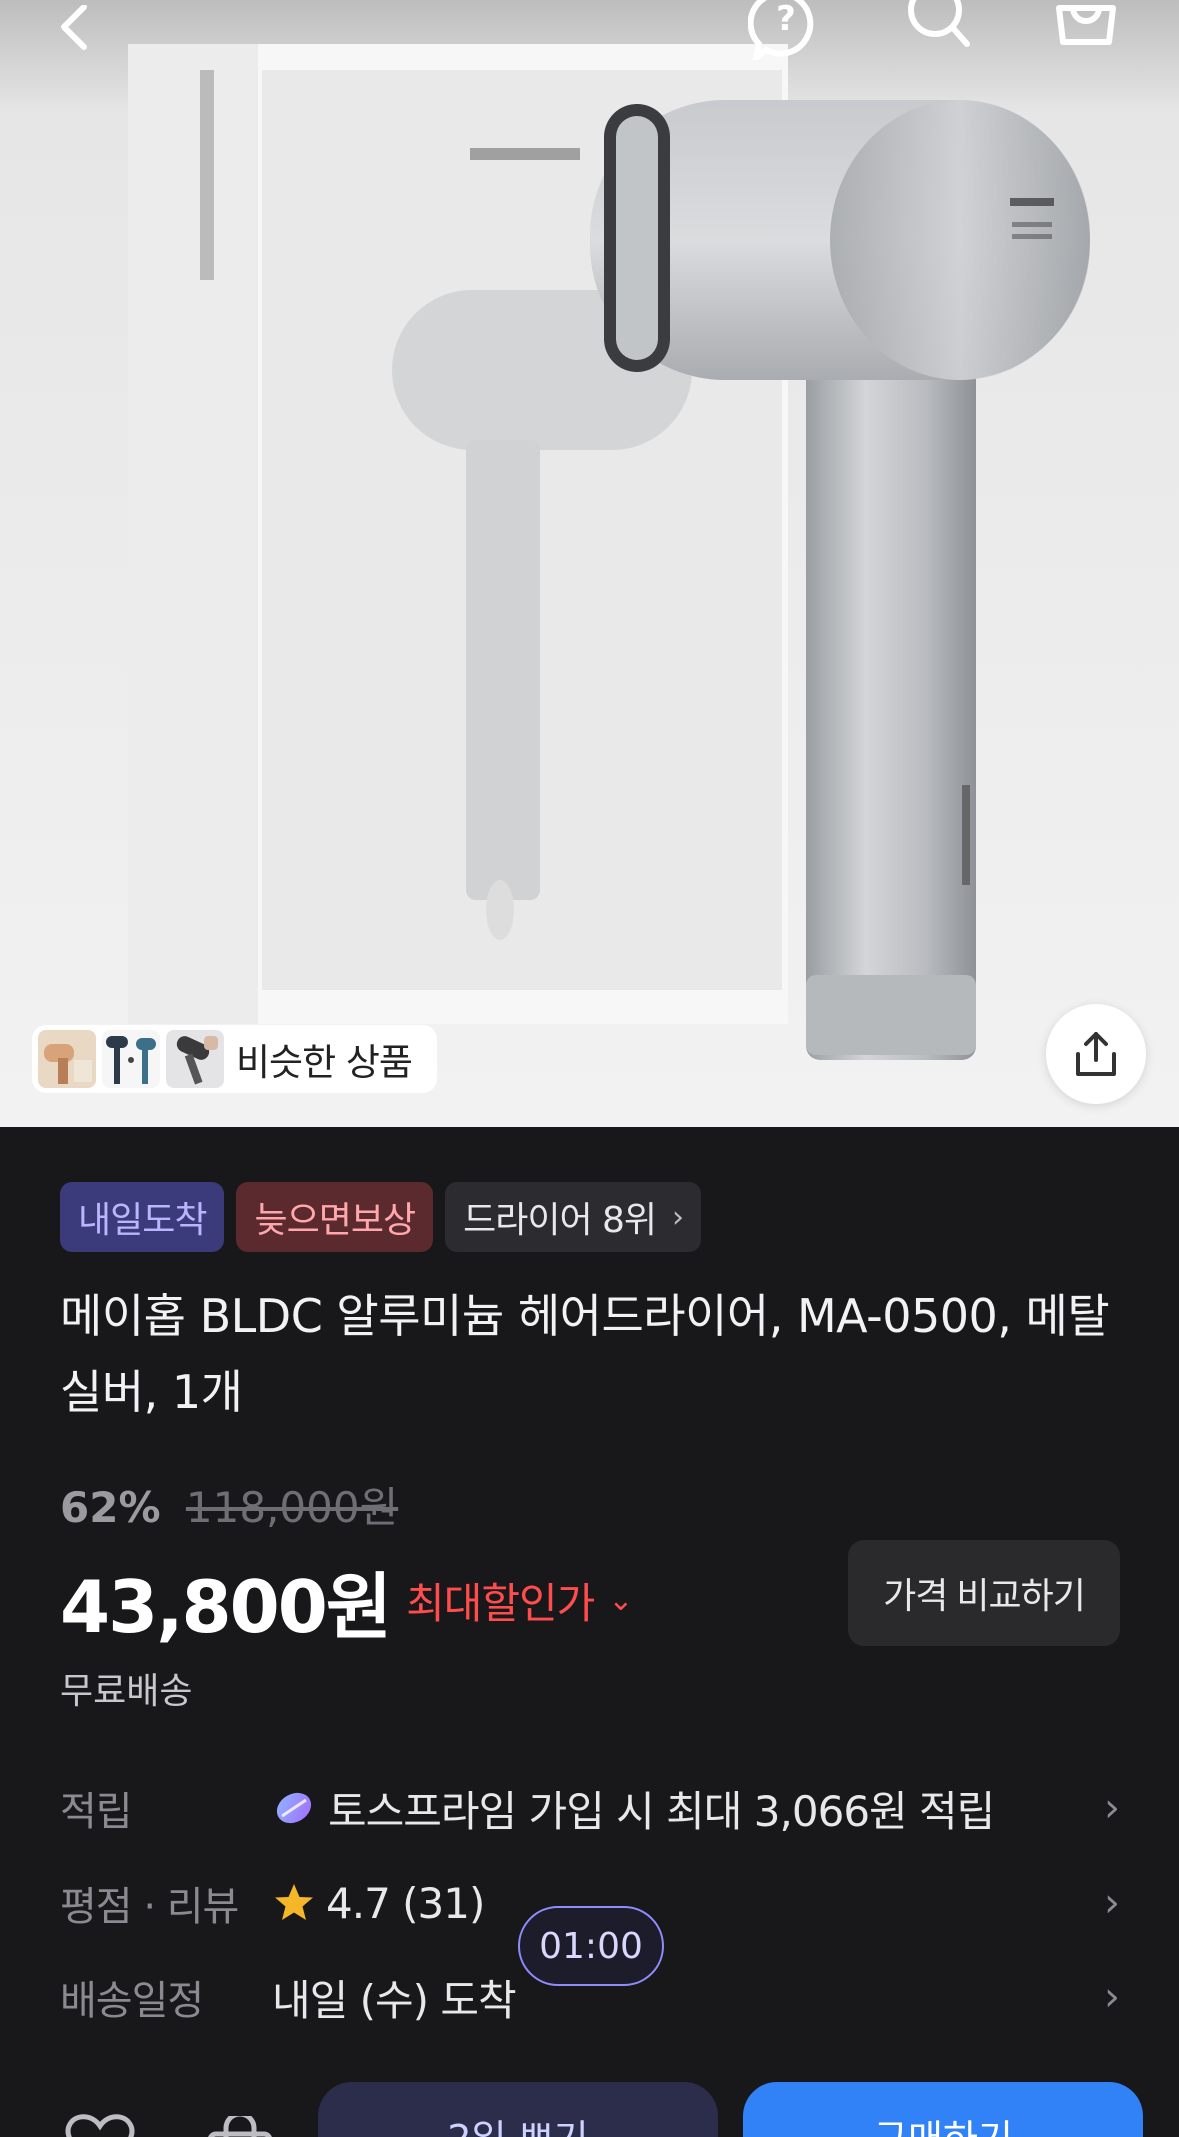 The image size is (1179, 2137). What do you see at coordinates (560, 1220) in the screenshot?
I see `badge-rank-label: 드라이어 8위` at bounding box center [560, 1220].